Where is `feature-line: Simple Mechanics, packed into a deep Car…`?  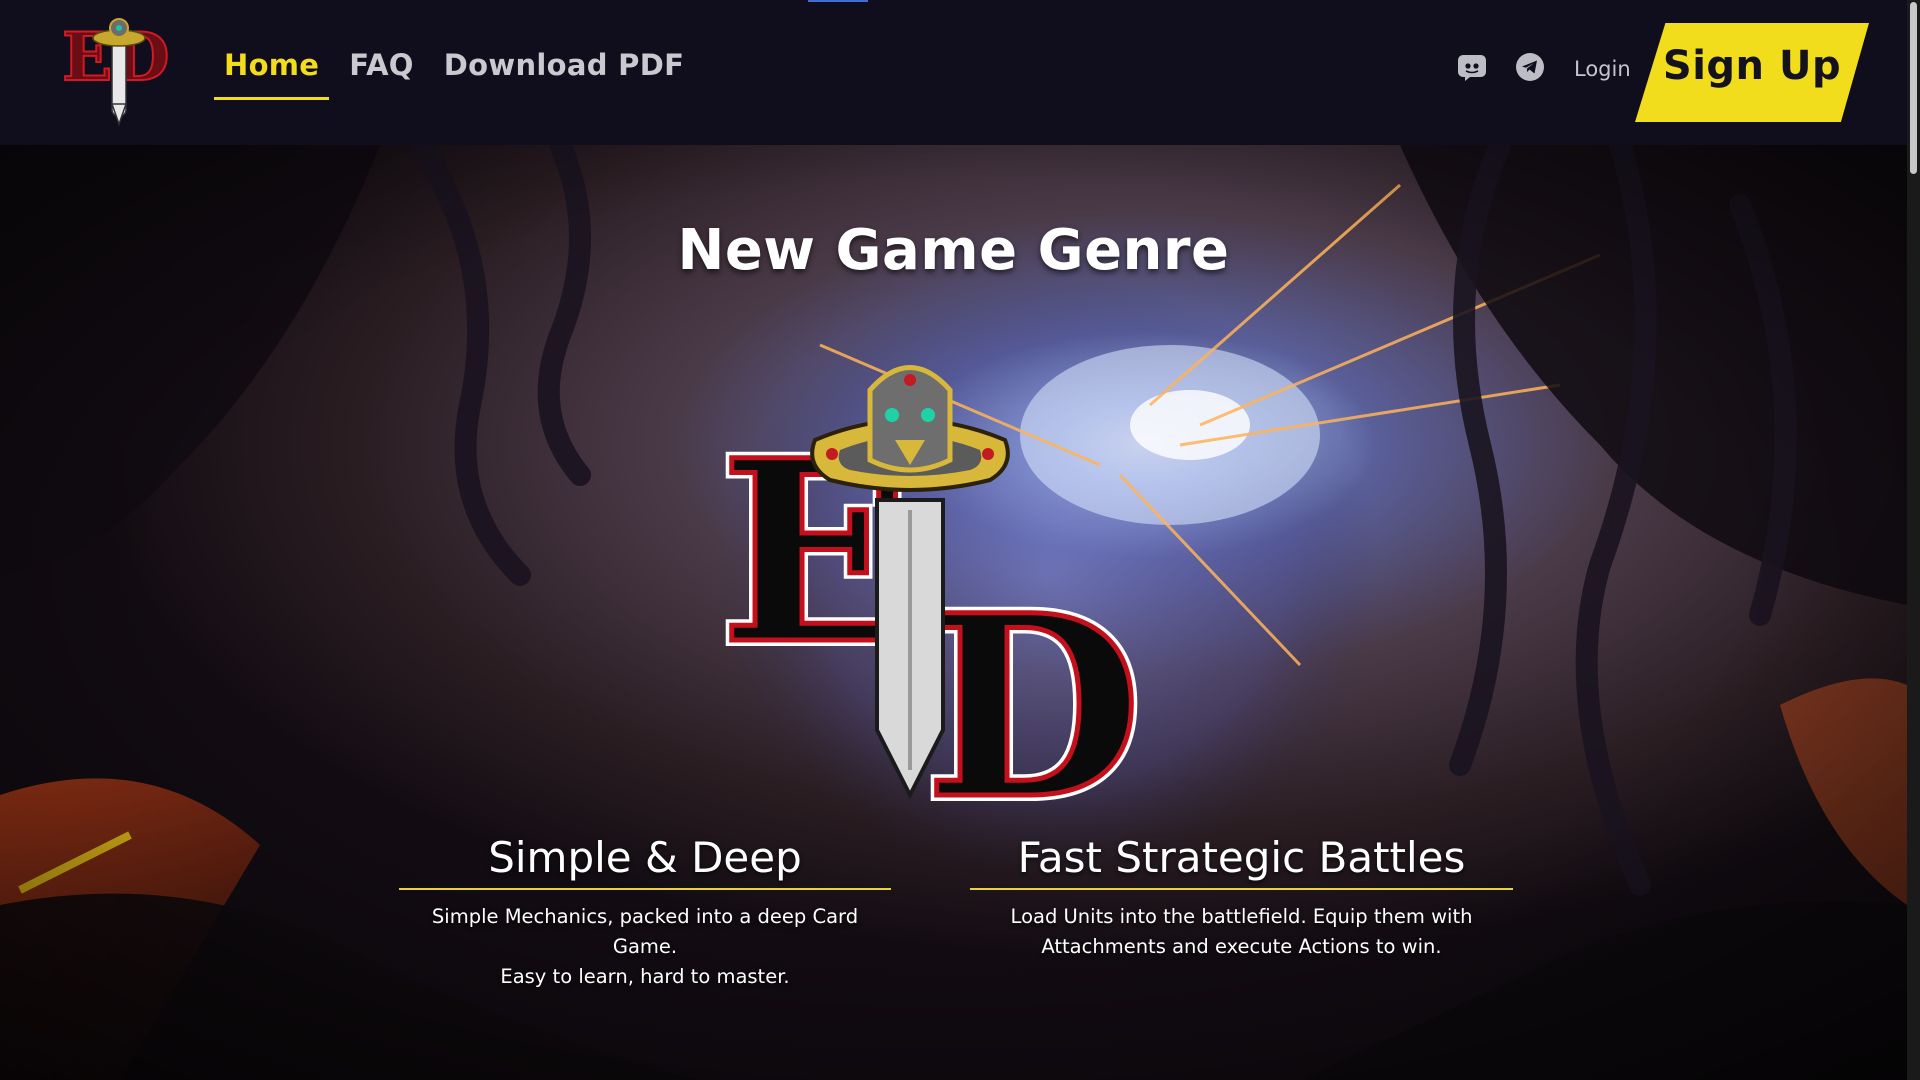 feature-line: Simple Mechanics, packed into a deep Car… is located at coordinates (645, 931).